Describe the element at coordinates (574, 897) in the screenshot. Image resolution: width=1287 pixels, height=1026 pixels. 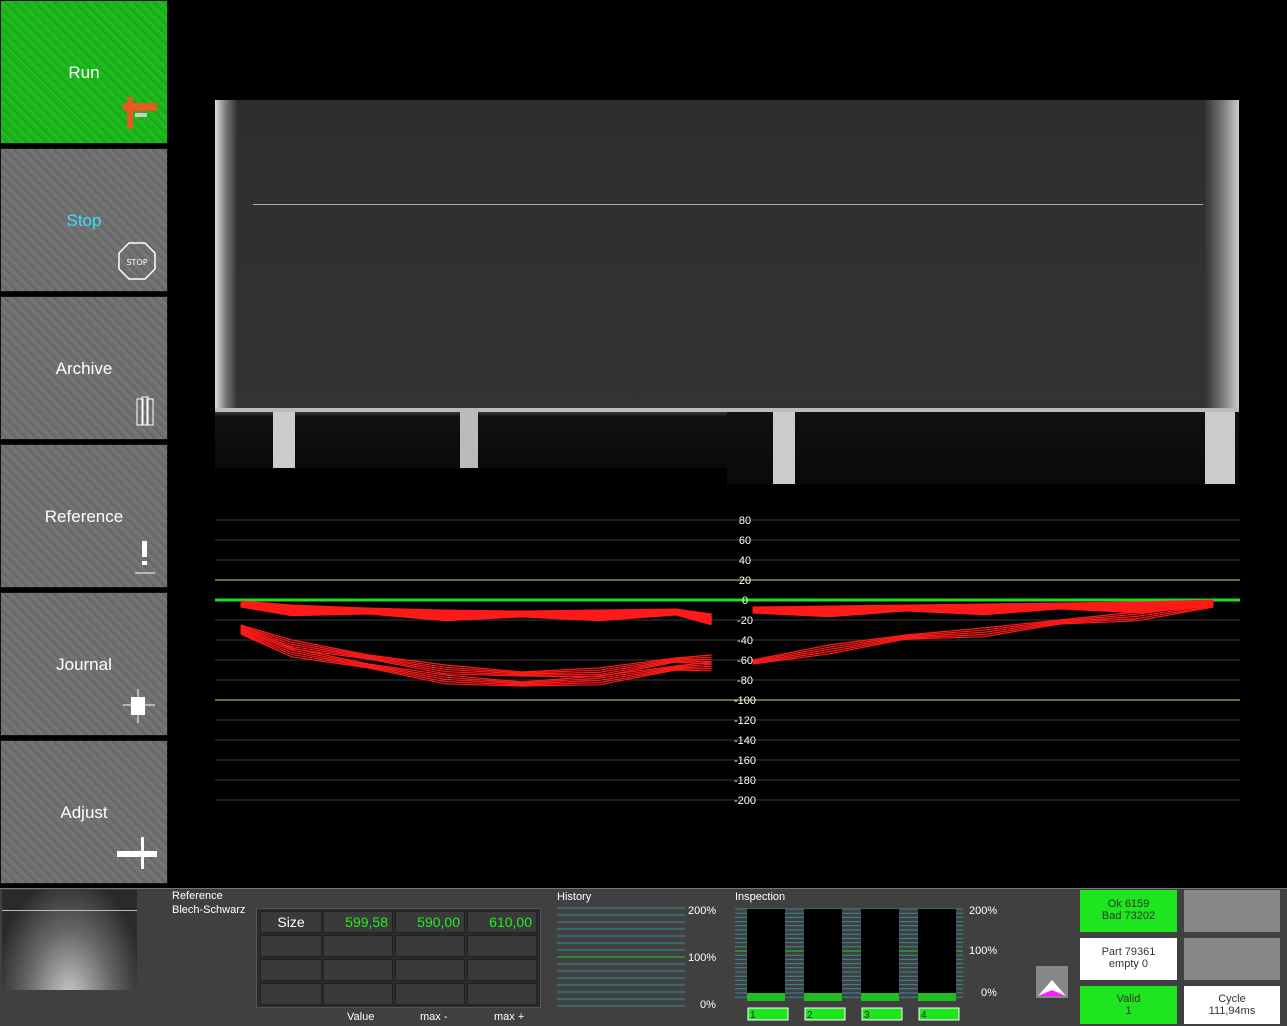
I see `history-title: History` at that location.